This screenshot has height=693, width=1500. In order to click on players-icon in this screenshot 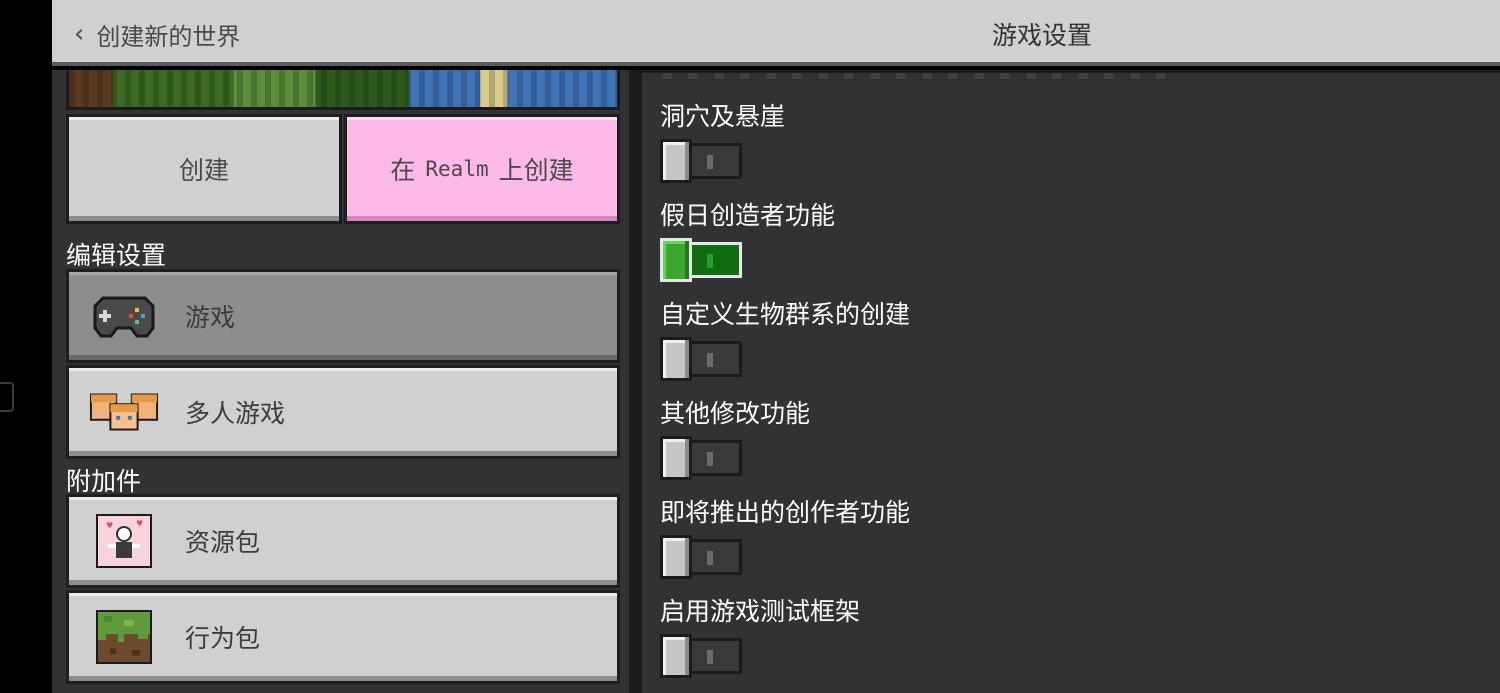, I will do `click(124, 412)`.